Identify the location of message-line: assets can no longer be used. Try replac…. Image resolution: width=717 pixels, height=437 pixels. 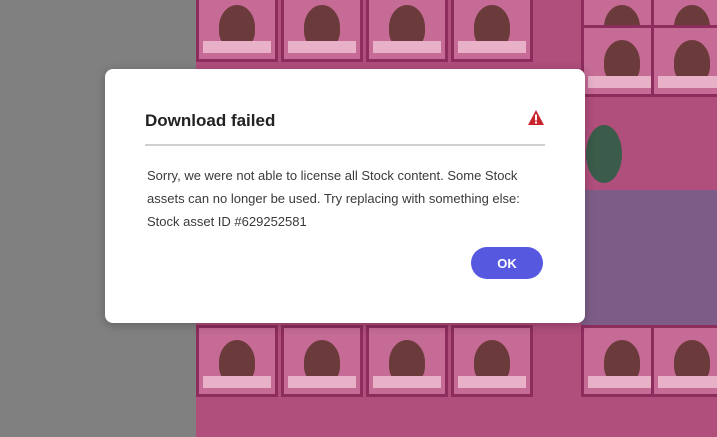
(333, 198).